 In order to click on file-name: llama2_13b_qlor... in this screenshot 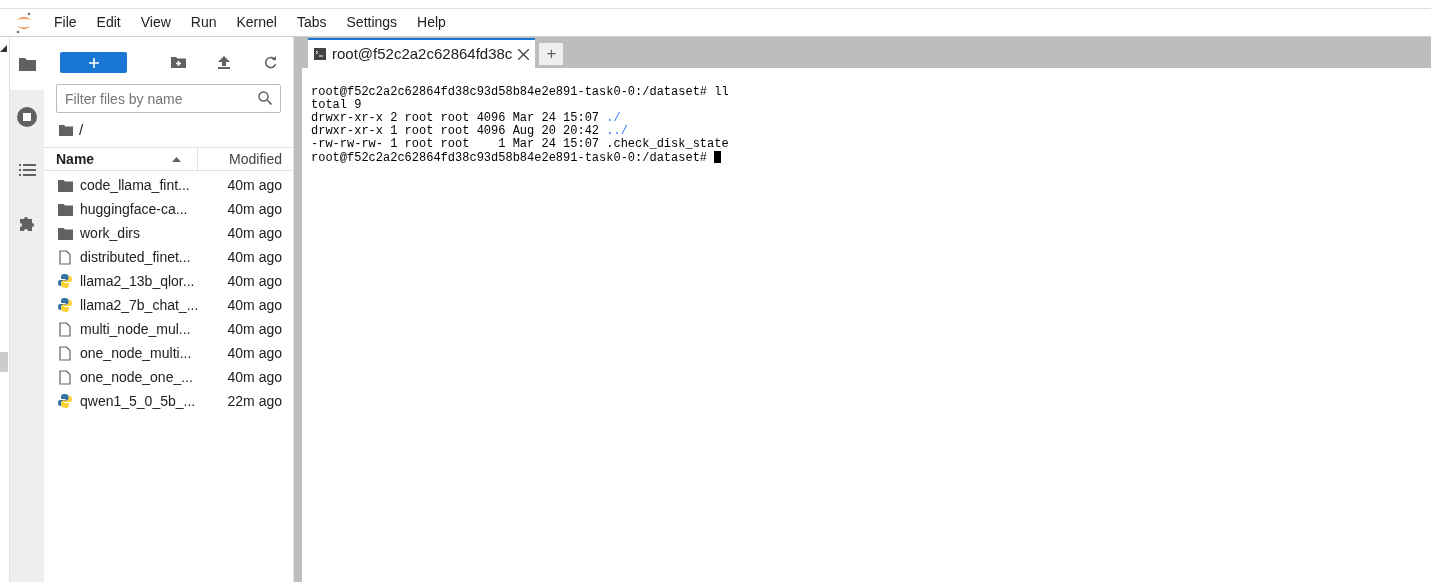, I will do `click(138, 281)`.